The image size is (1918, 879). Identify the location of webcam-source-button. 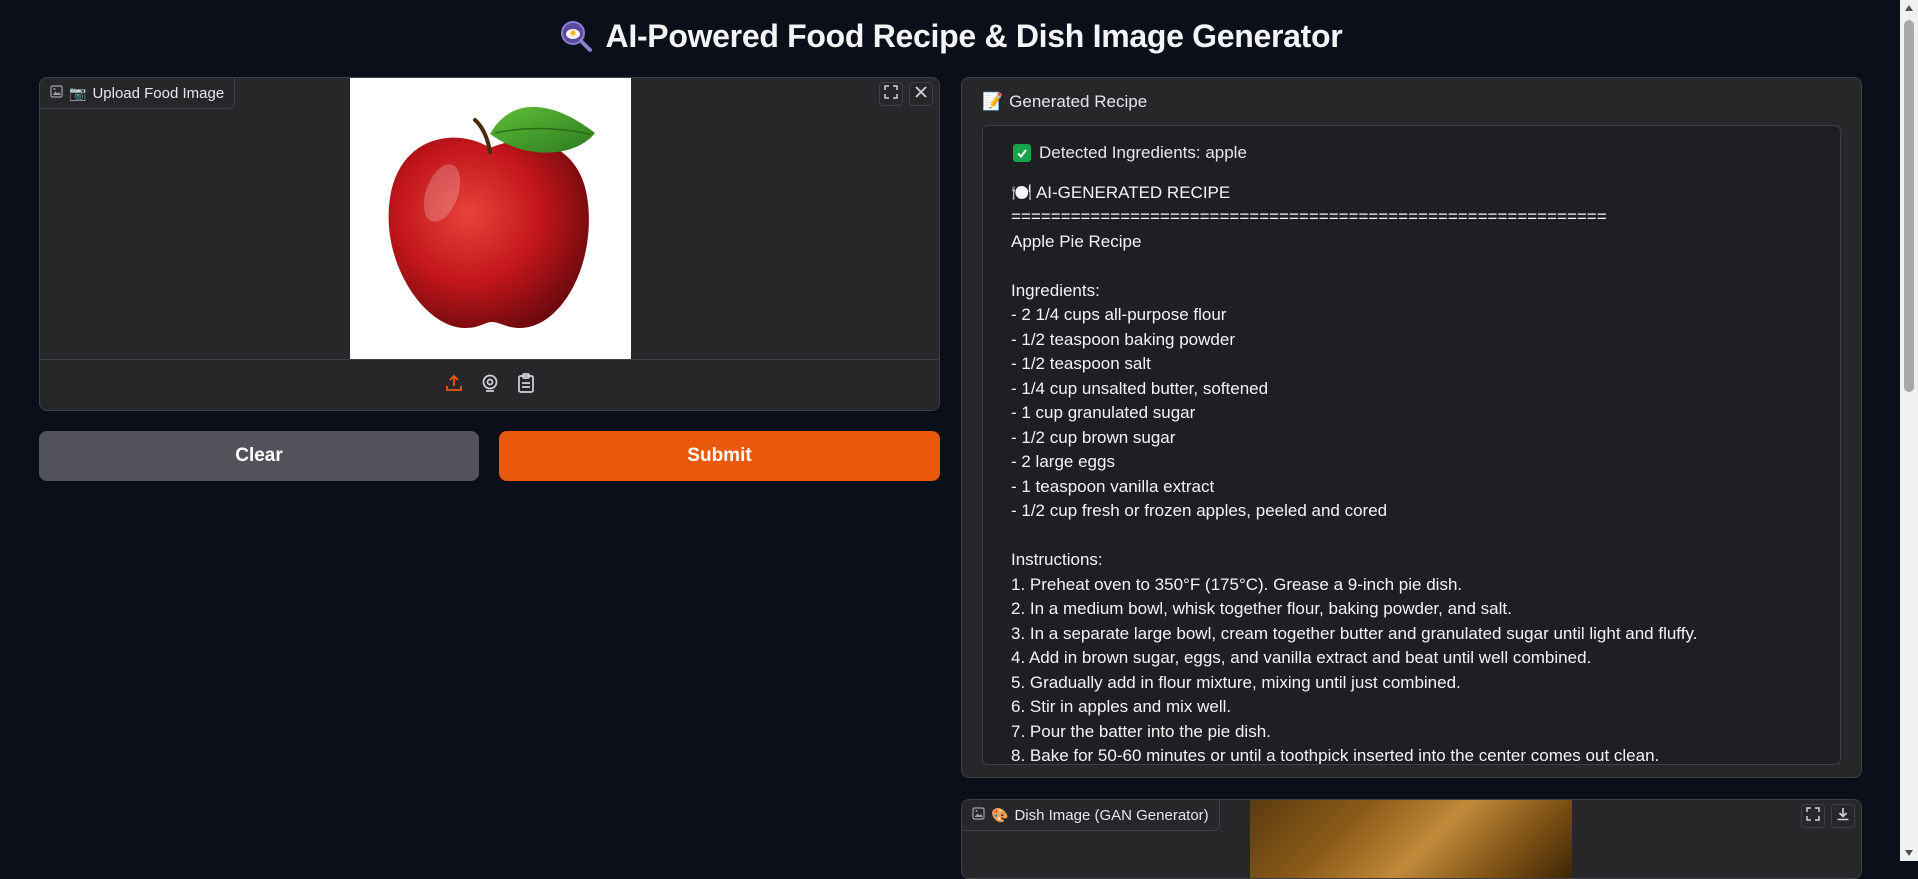
(490, 385).